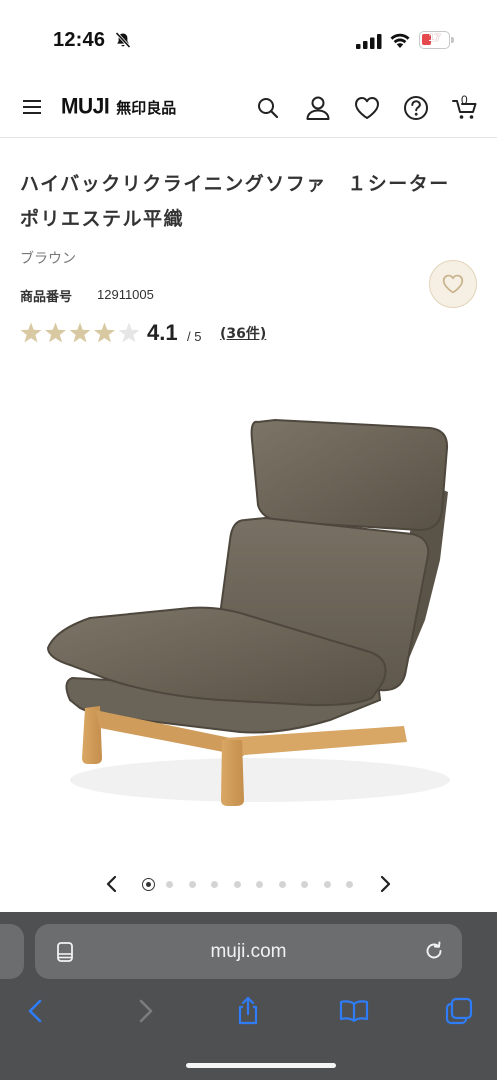  What do you see at coordinates (12, 951) in the screenshot?
I see `previous-tab-peek` at bounding box center [12, 951].